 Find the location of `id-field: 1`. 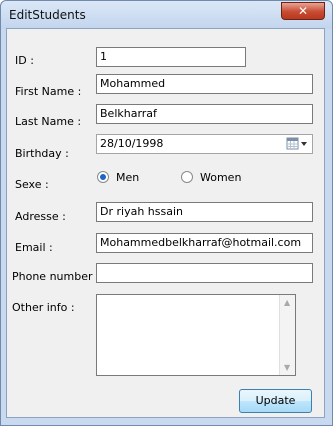

id-field: 1 is located at coordinates (171, 57).